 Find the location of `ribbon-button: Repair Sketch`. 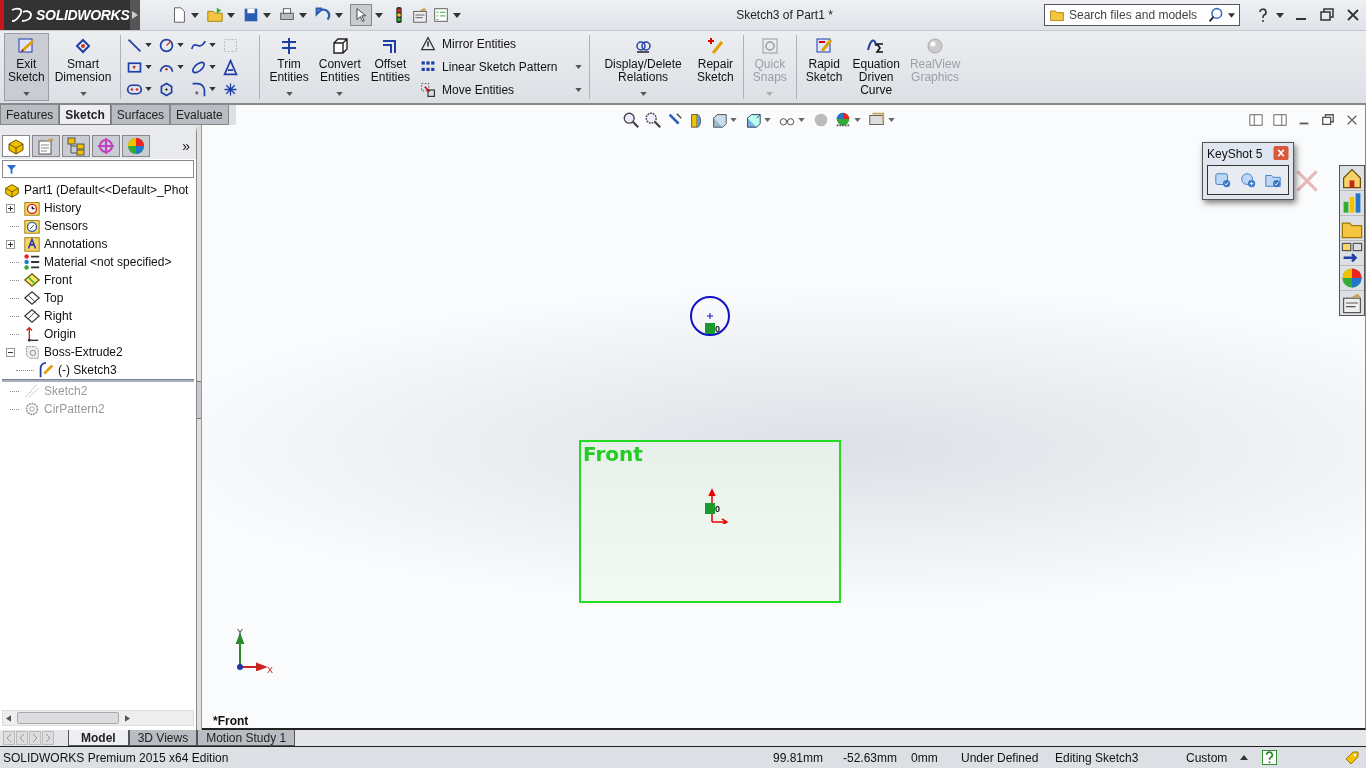

ribbon-button: Repair Sketch is located at coordinates (715, 67).